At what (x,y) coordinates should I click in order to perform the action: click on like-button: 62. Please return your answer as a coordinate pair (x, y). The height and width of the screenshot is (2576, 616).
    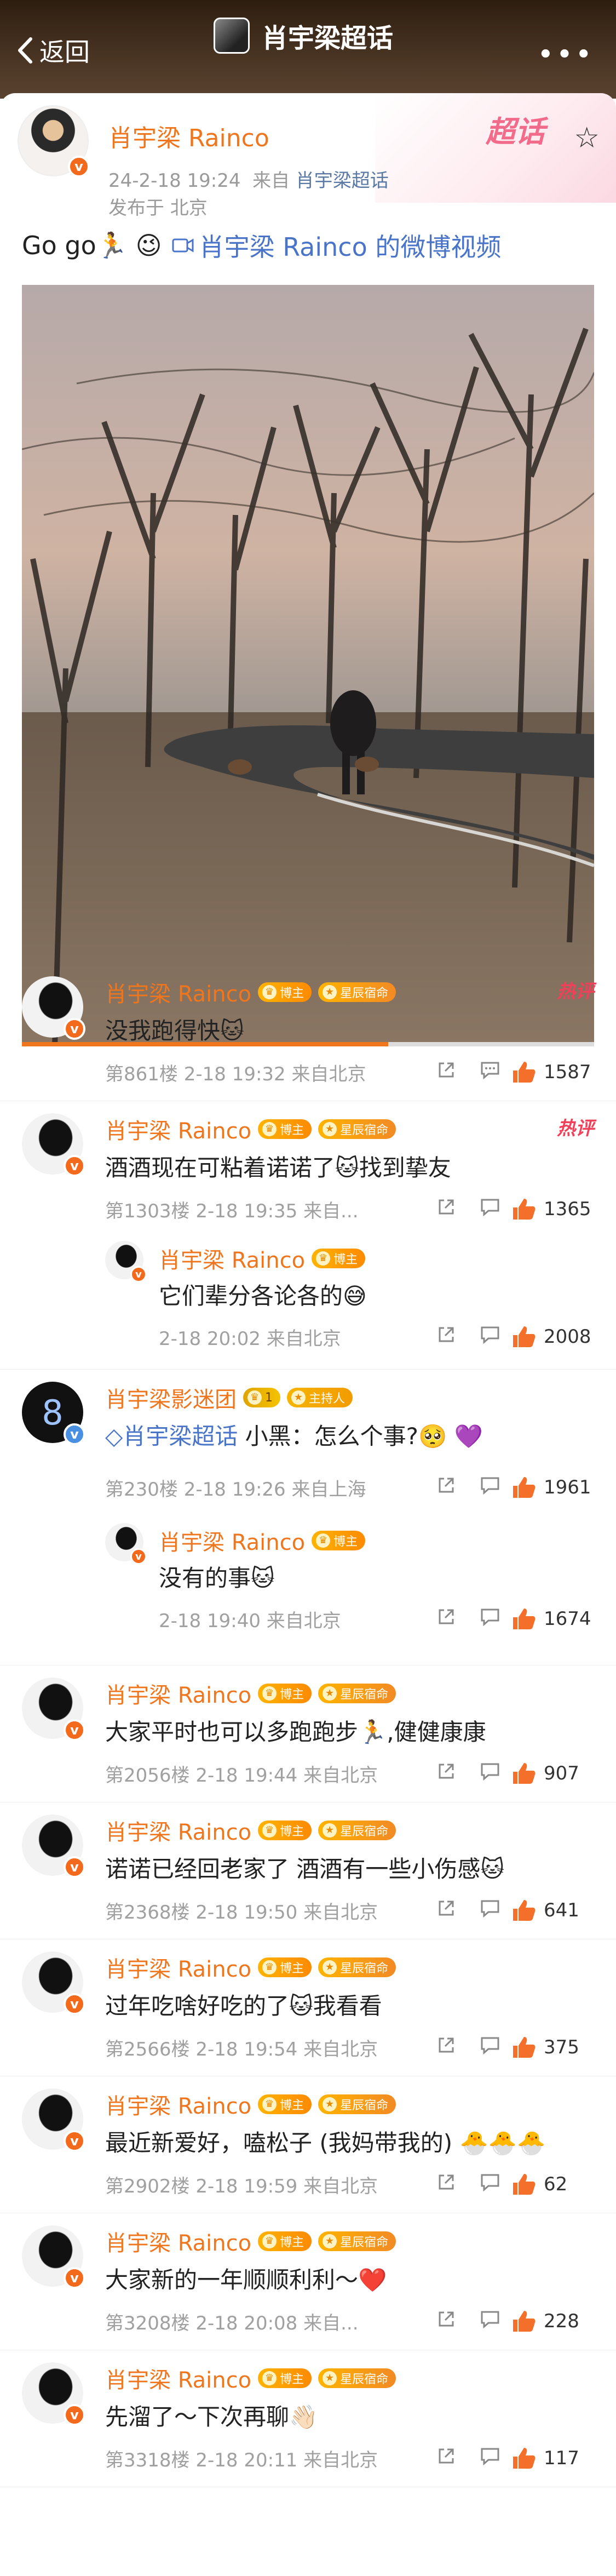
    Looking at the image, I should click on (553, 2184).